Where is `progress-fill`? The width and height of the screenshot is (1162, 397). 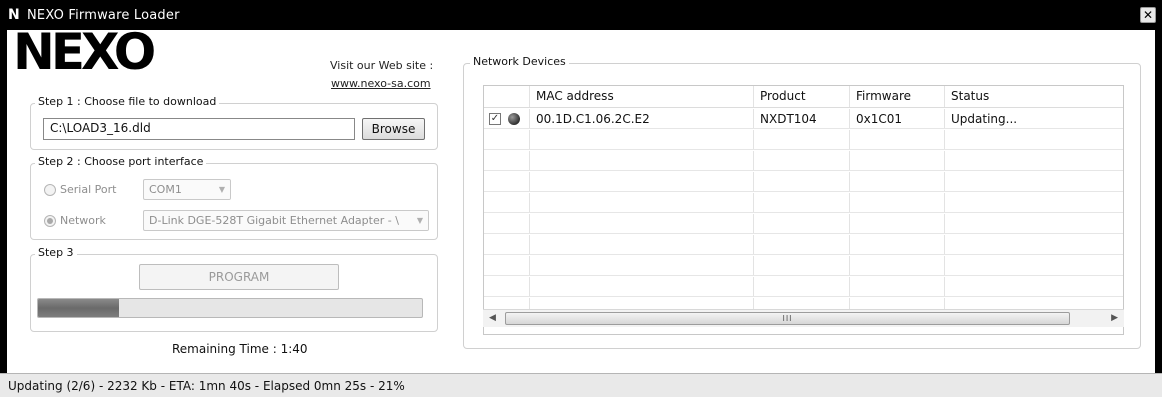
progress-fill is located at coordinates (78, 308).